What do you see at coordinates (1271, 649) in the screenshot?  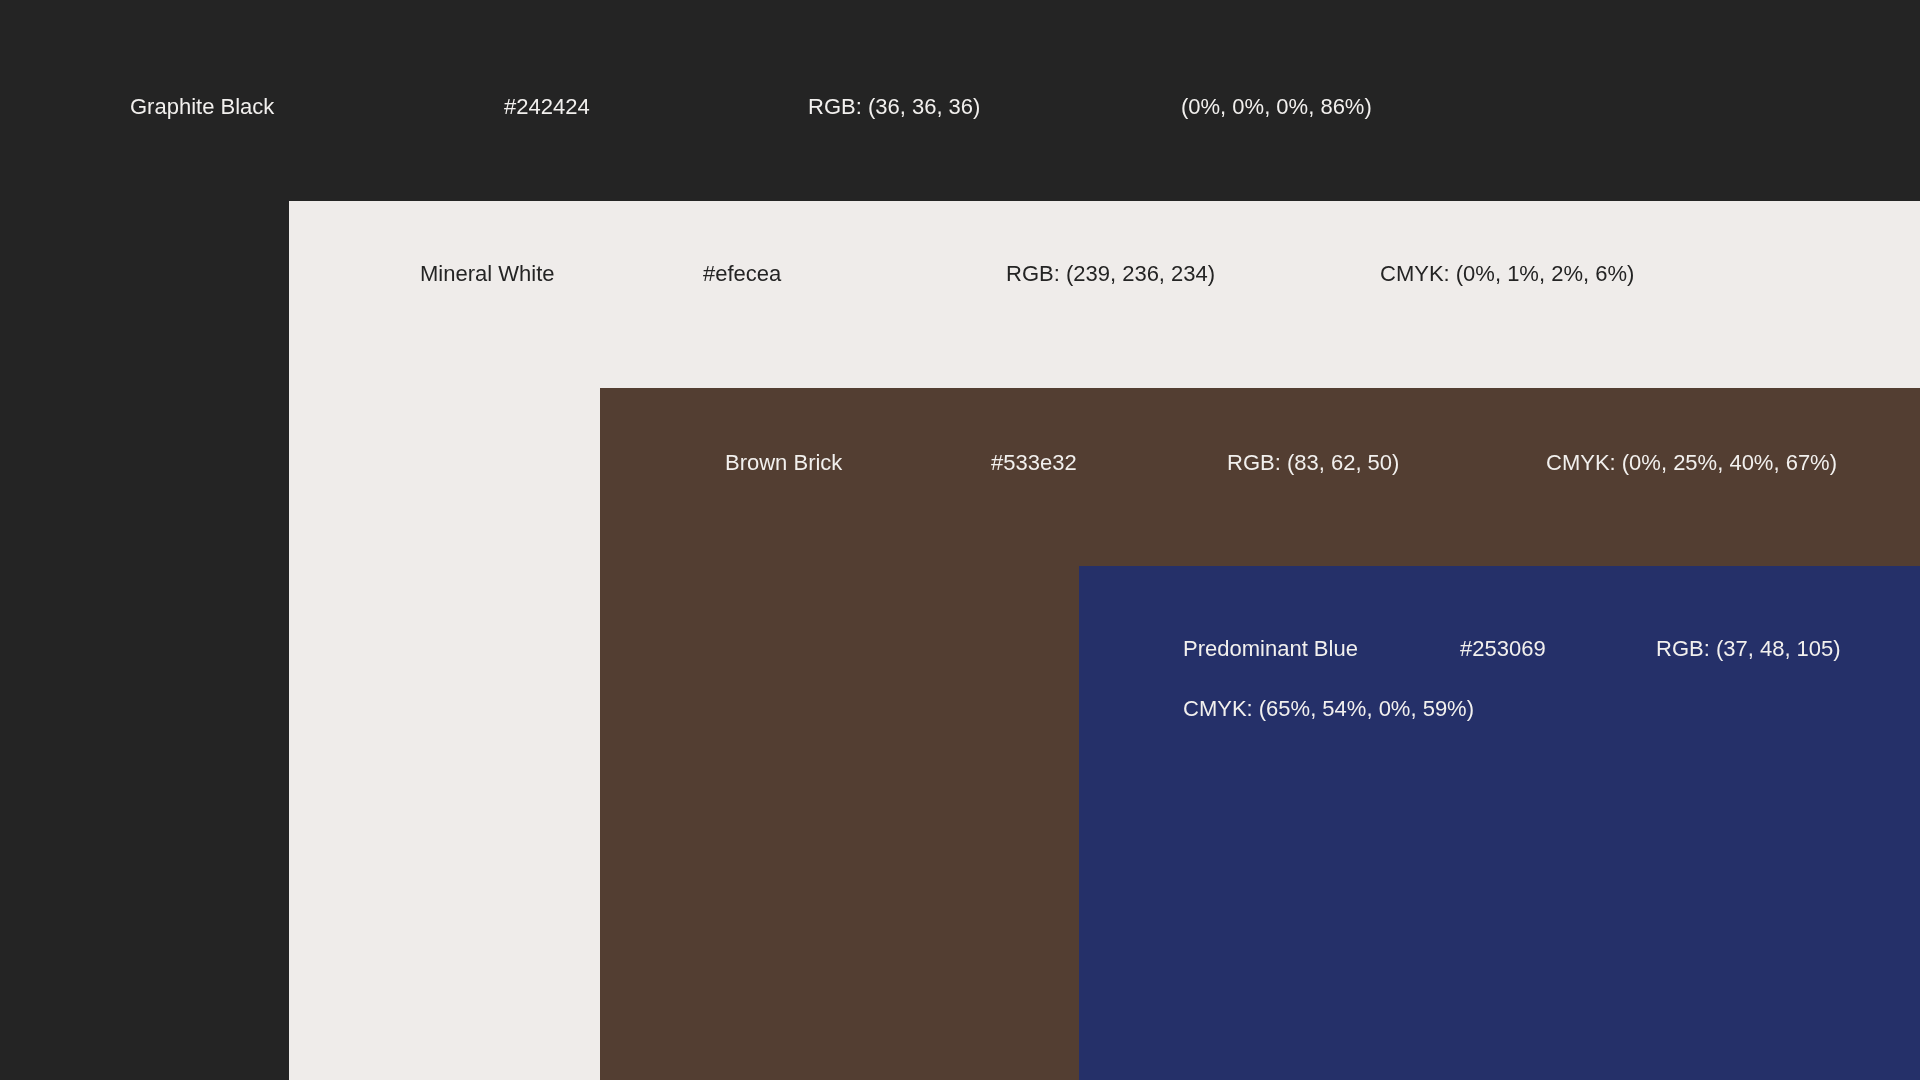 I see `color-name: Predominant Blue` at bounding box center [1271, 649].